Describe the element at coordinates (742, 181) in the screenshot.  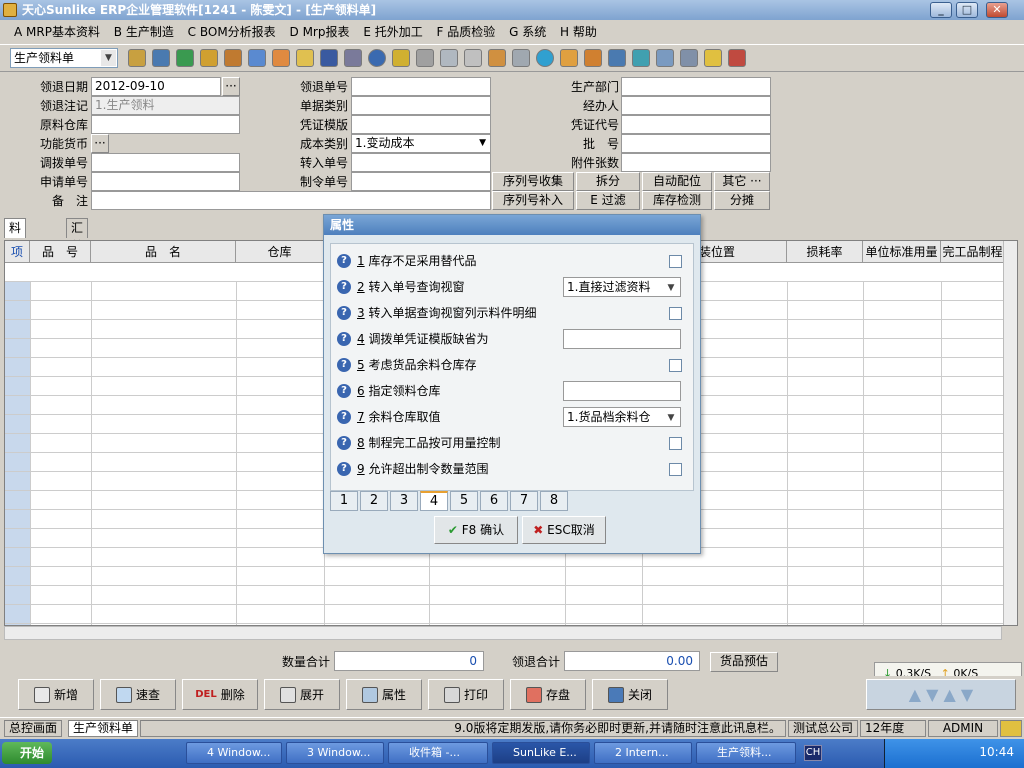
I see `other-button: 其它 ···` at that location.